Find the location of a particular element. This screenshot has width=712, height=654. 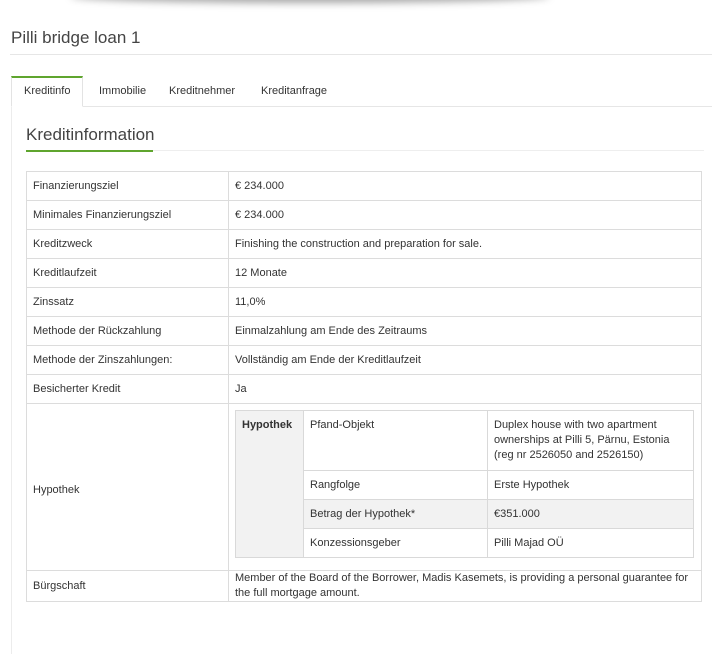

table-row: Zinssatz 11,0% is located at coordinates (364, 302).